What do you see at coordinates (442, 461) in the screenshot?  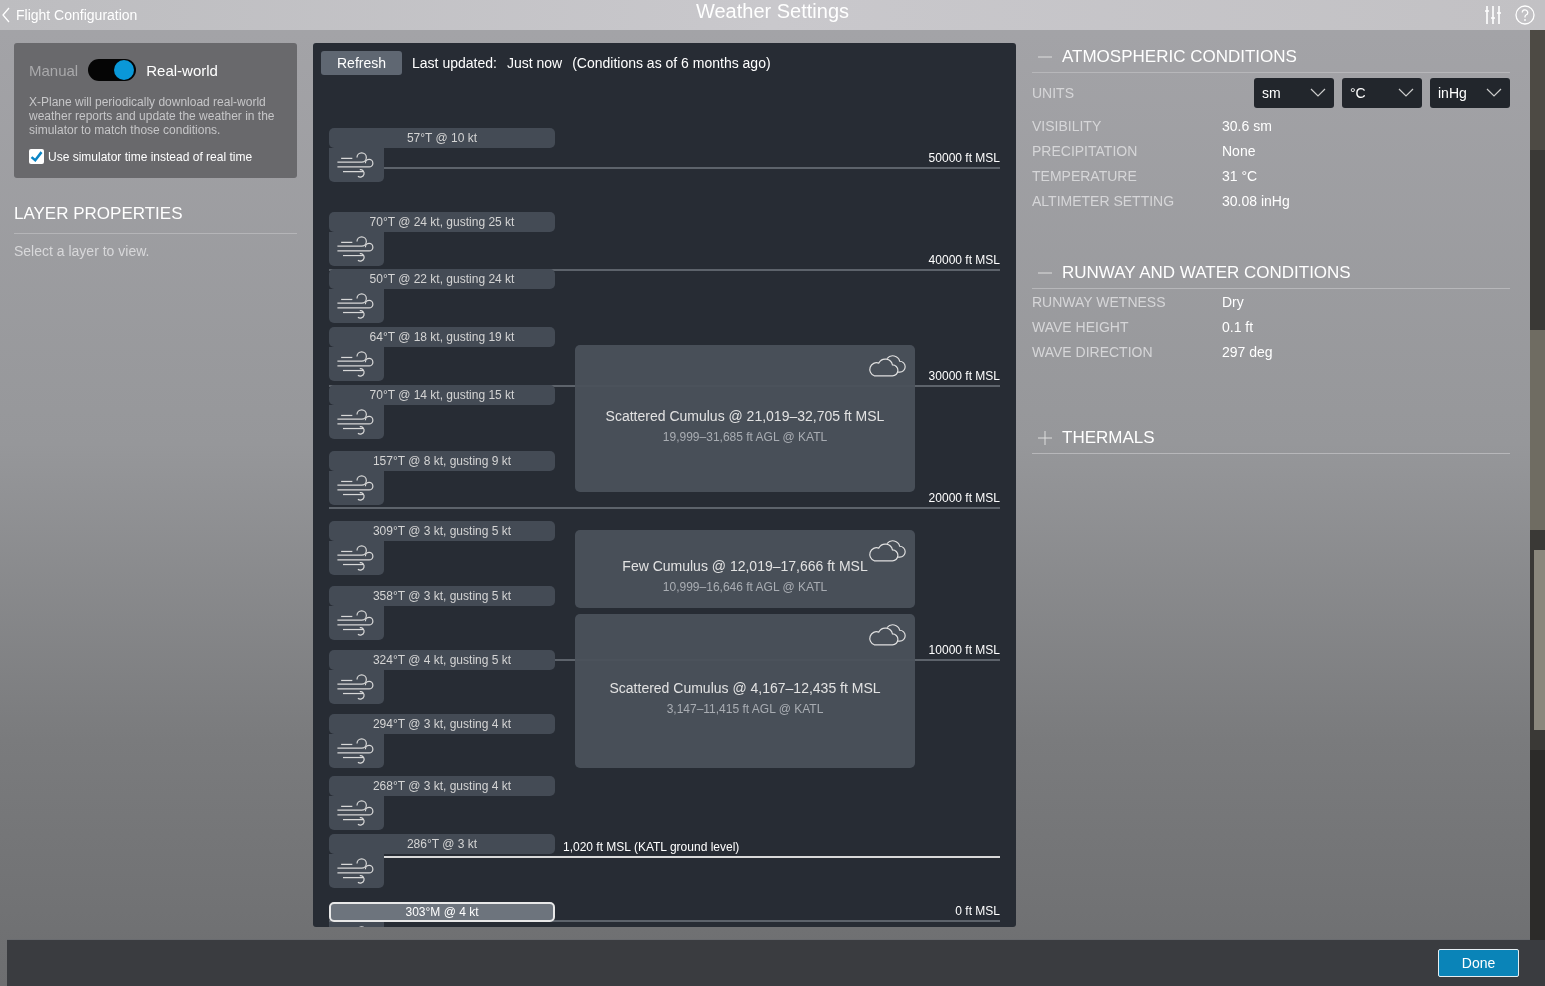 I see `wind-layer-bar: 157°T @ 8 kt, gusting 9 kt` at bounding box center [442, 461].